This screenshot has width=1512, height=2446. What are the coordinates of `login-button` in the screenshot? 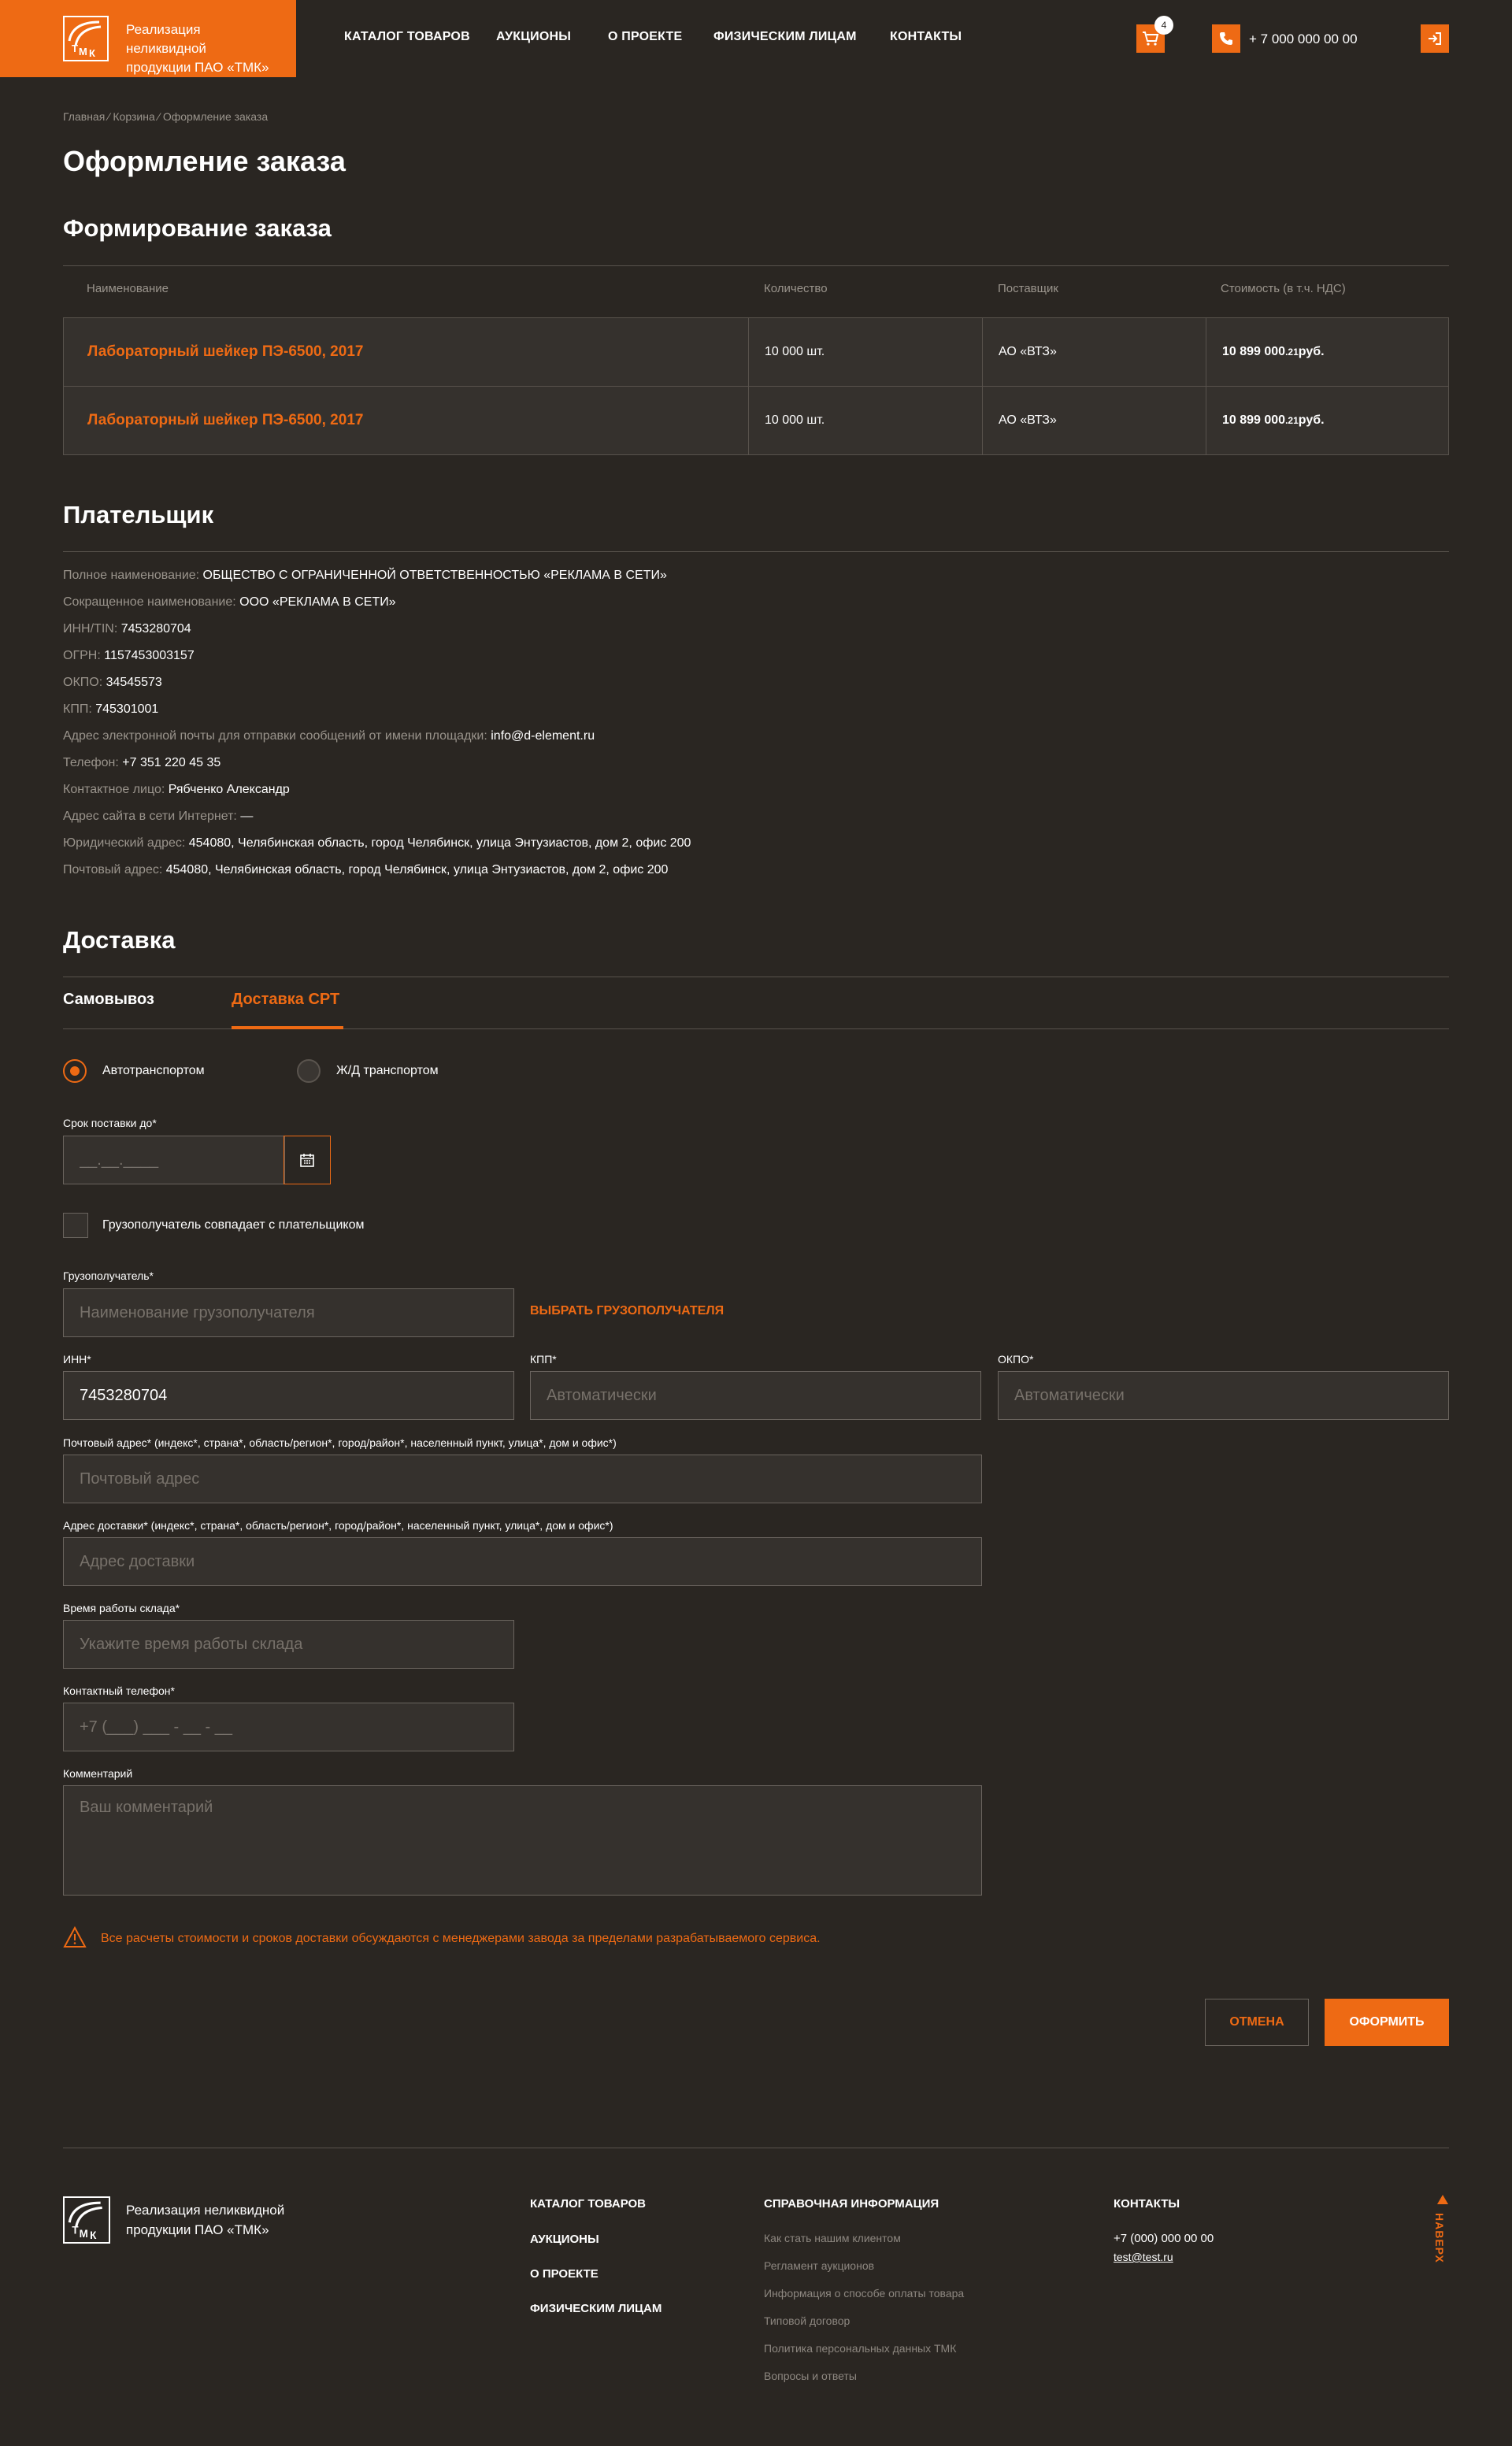 It's located at (1435, 38).